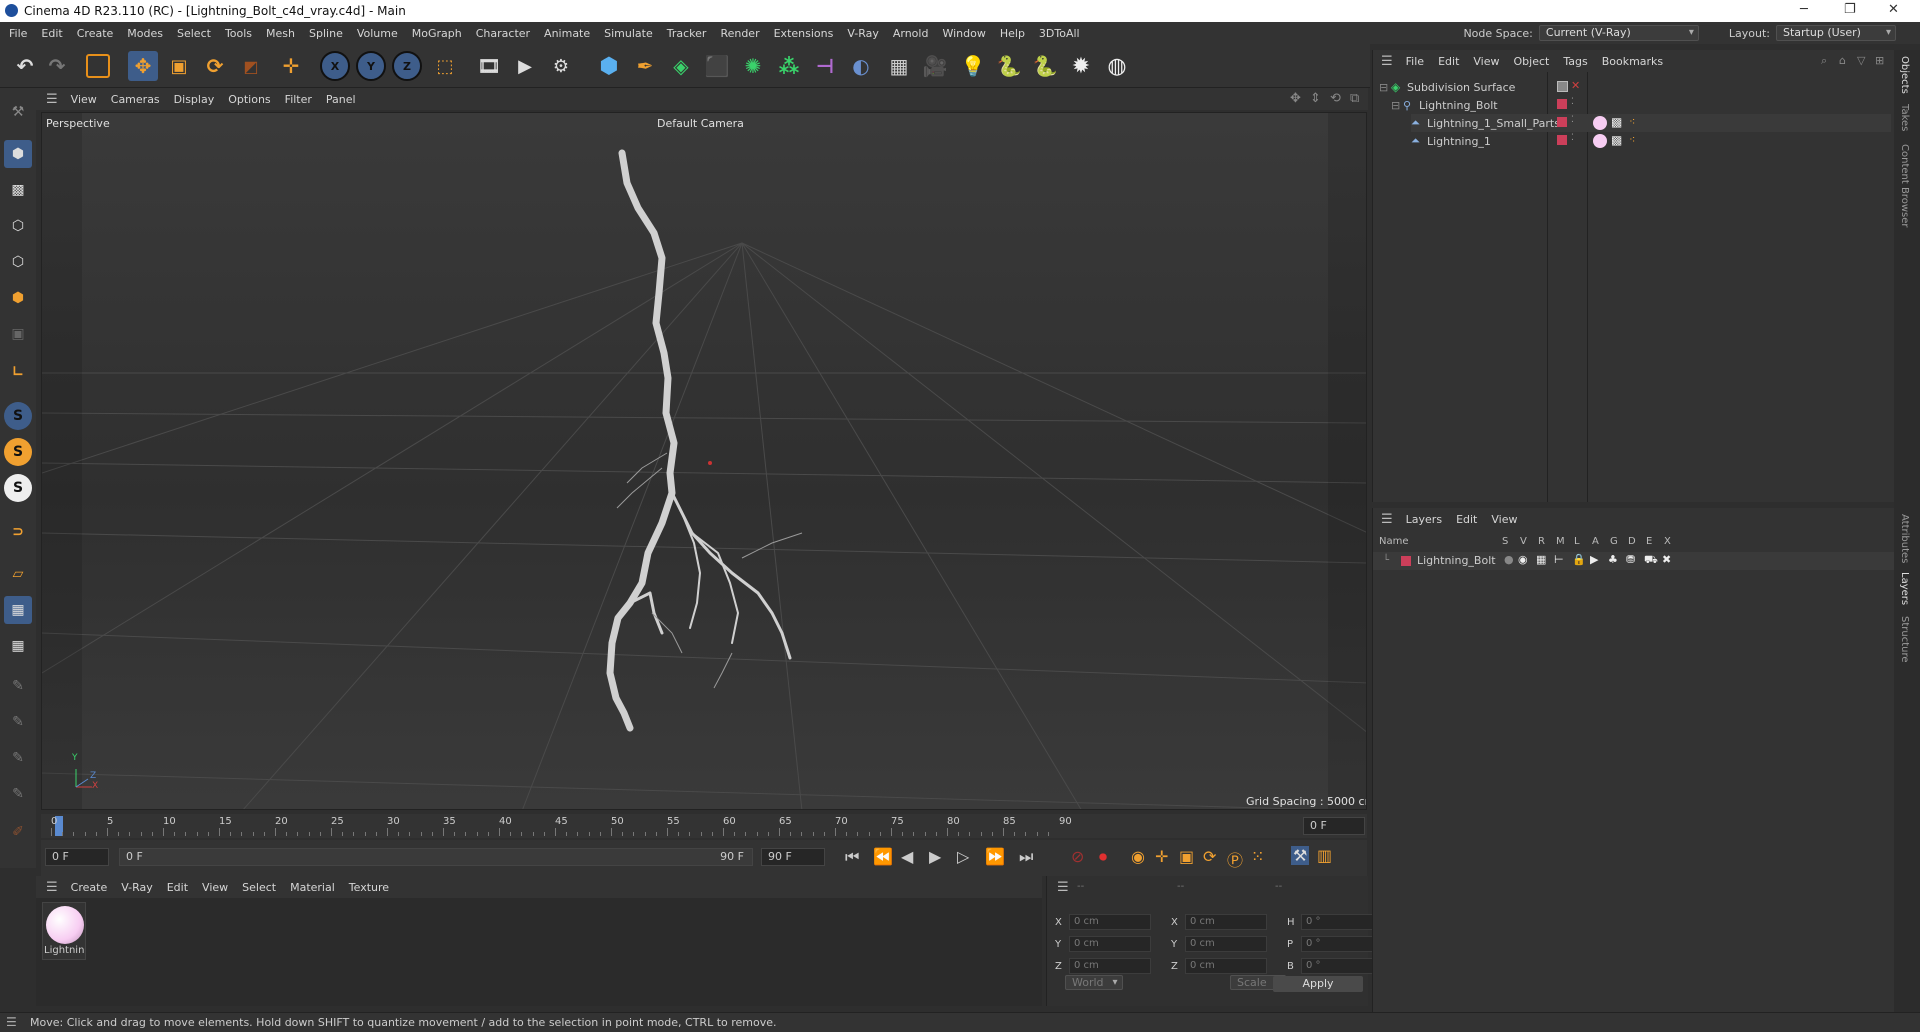 Image resolution: width=1920 pixels, height=1032 pixels. I want to click on points-mode-icon: ⬡, so click(18, 226).